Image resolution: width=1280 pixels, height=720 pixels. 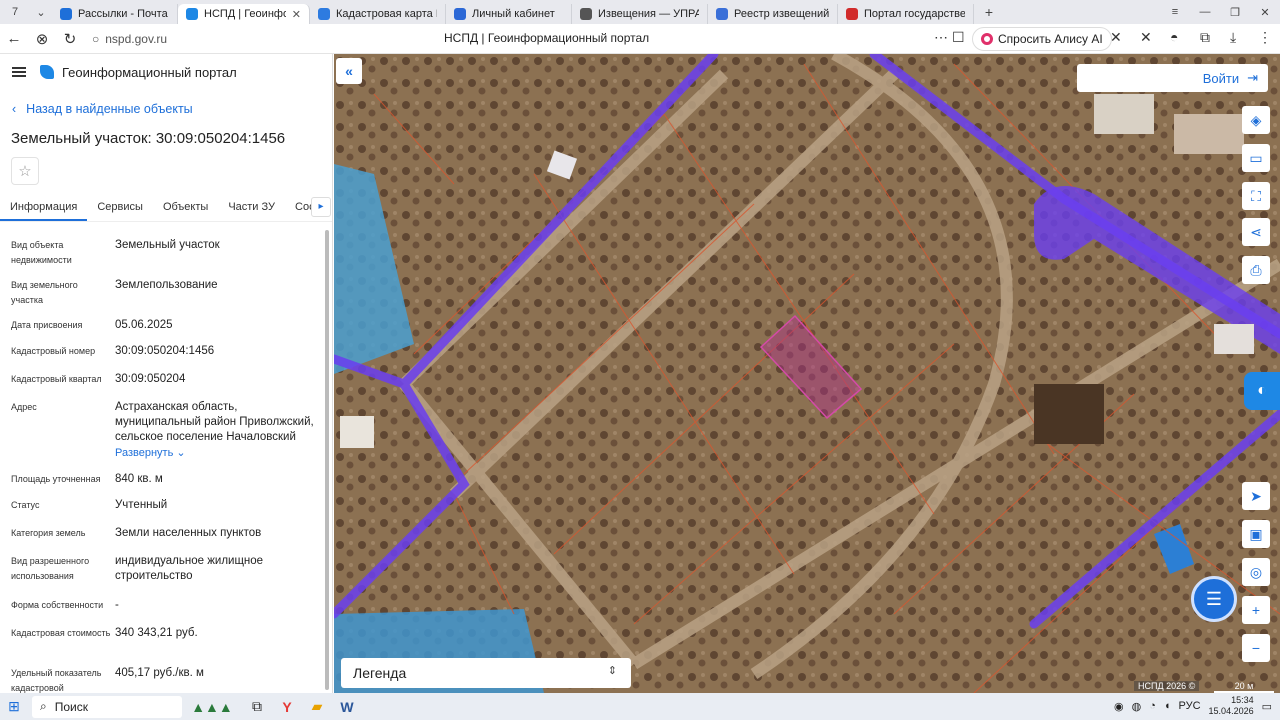 What do you see at coordinates (25, 505) in the screenshot?
I see `attr-label: Статус` at bounding box center [25, 505].